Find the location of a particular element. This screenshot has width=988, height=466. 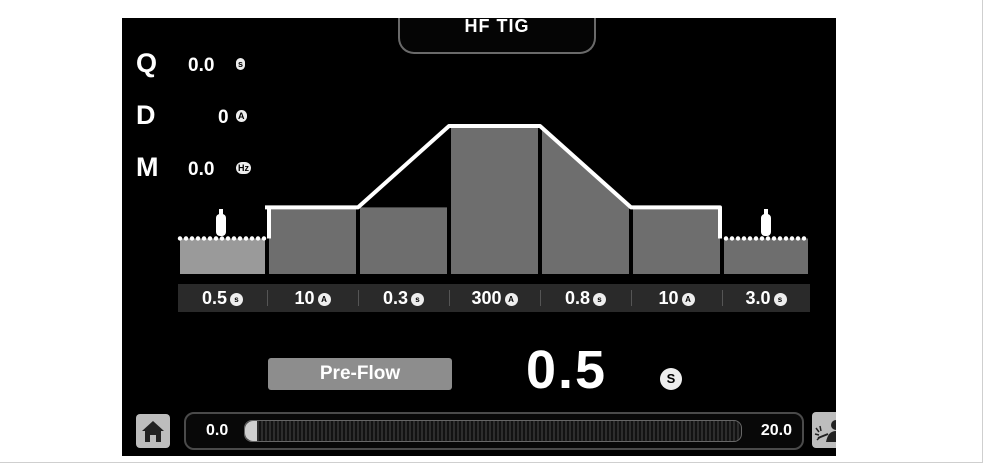

slider-track is located at coordinates (493, 431).